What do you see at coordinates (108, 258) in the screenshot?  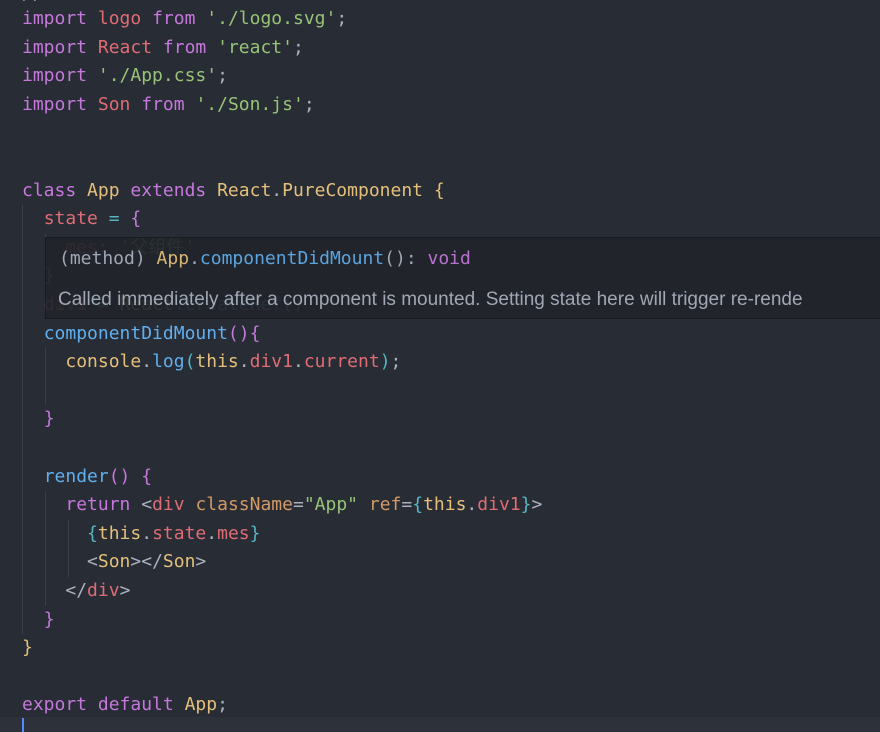 I see `signature-token: (method)` at bounding box center [108, 258].